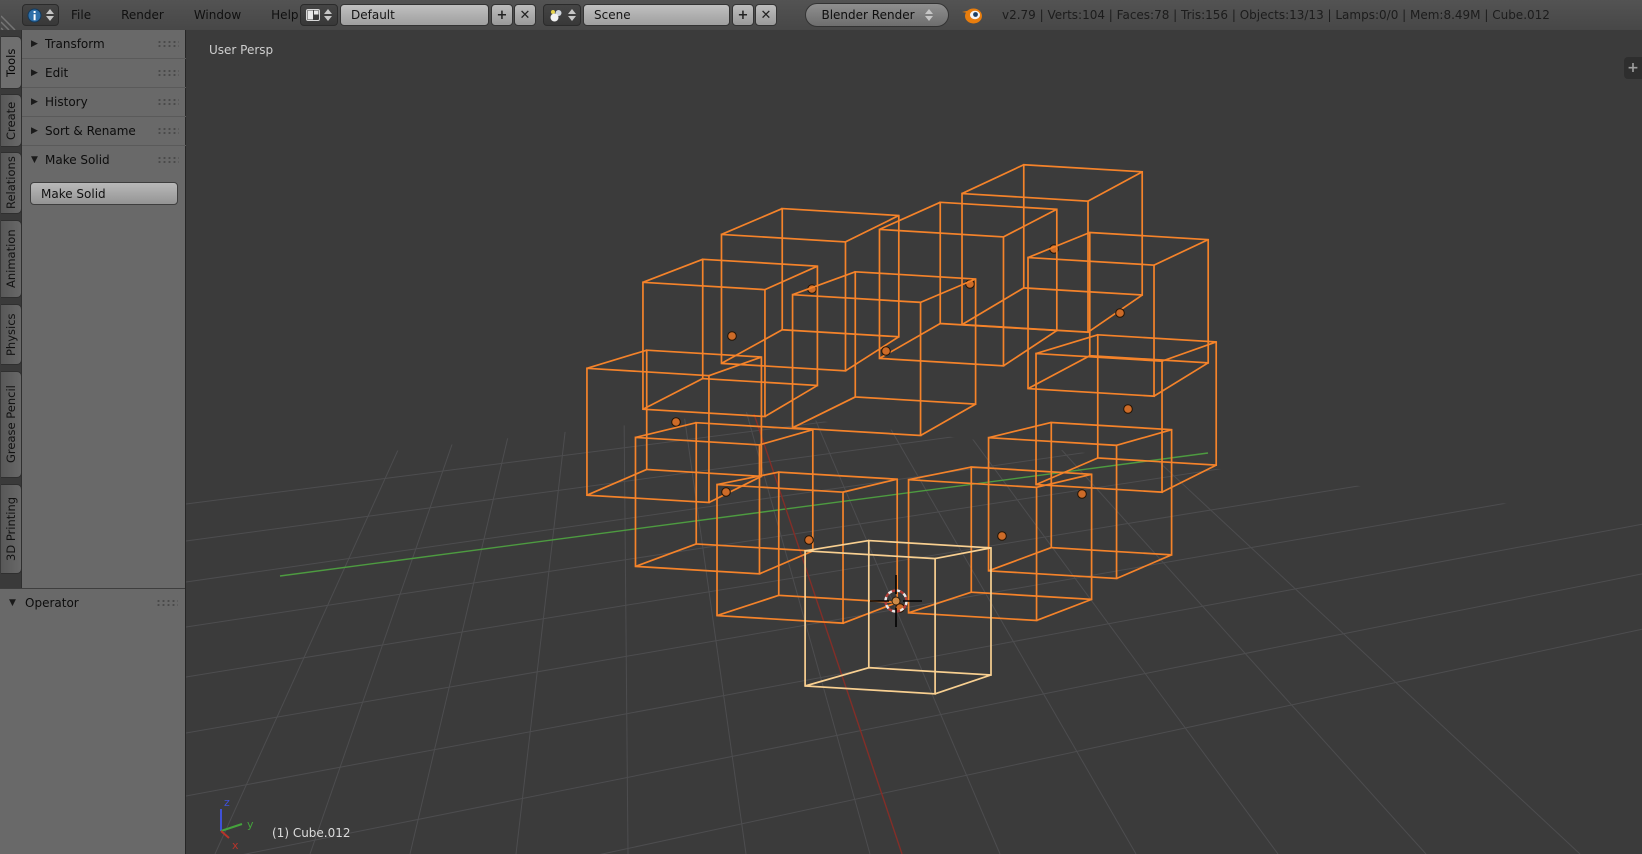  What do you see at coordinates (11, 529) in the screenshot?
I see `tab-3d-printing: 3D Printing` at bounding box center [11, 529].